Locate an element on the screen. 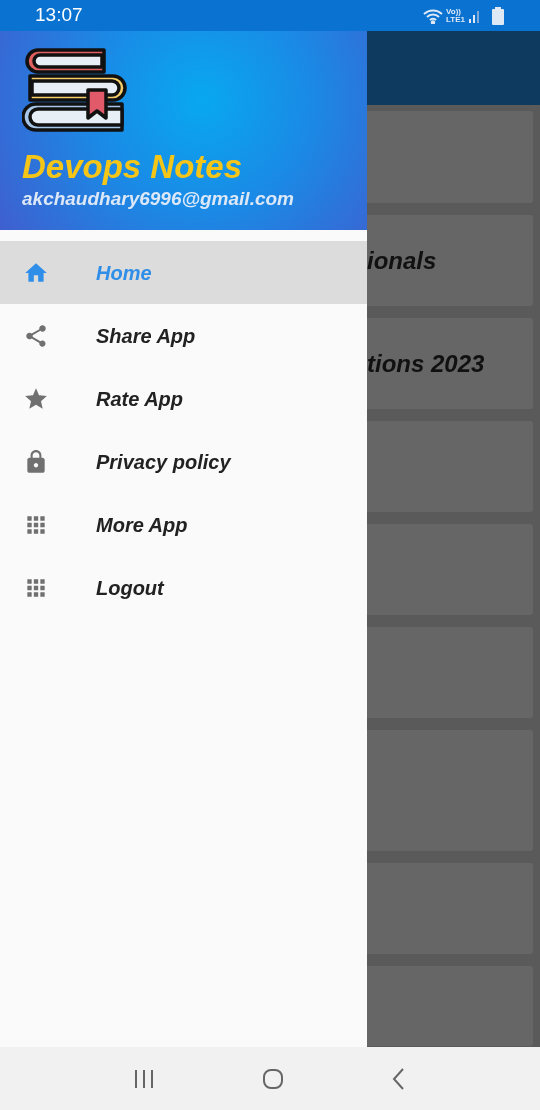 Image resolution: width=540 pixels, height=1110 pixels. drawer-item: Privacy policy is located at coordinates (183, 461).